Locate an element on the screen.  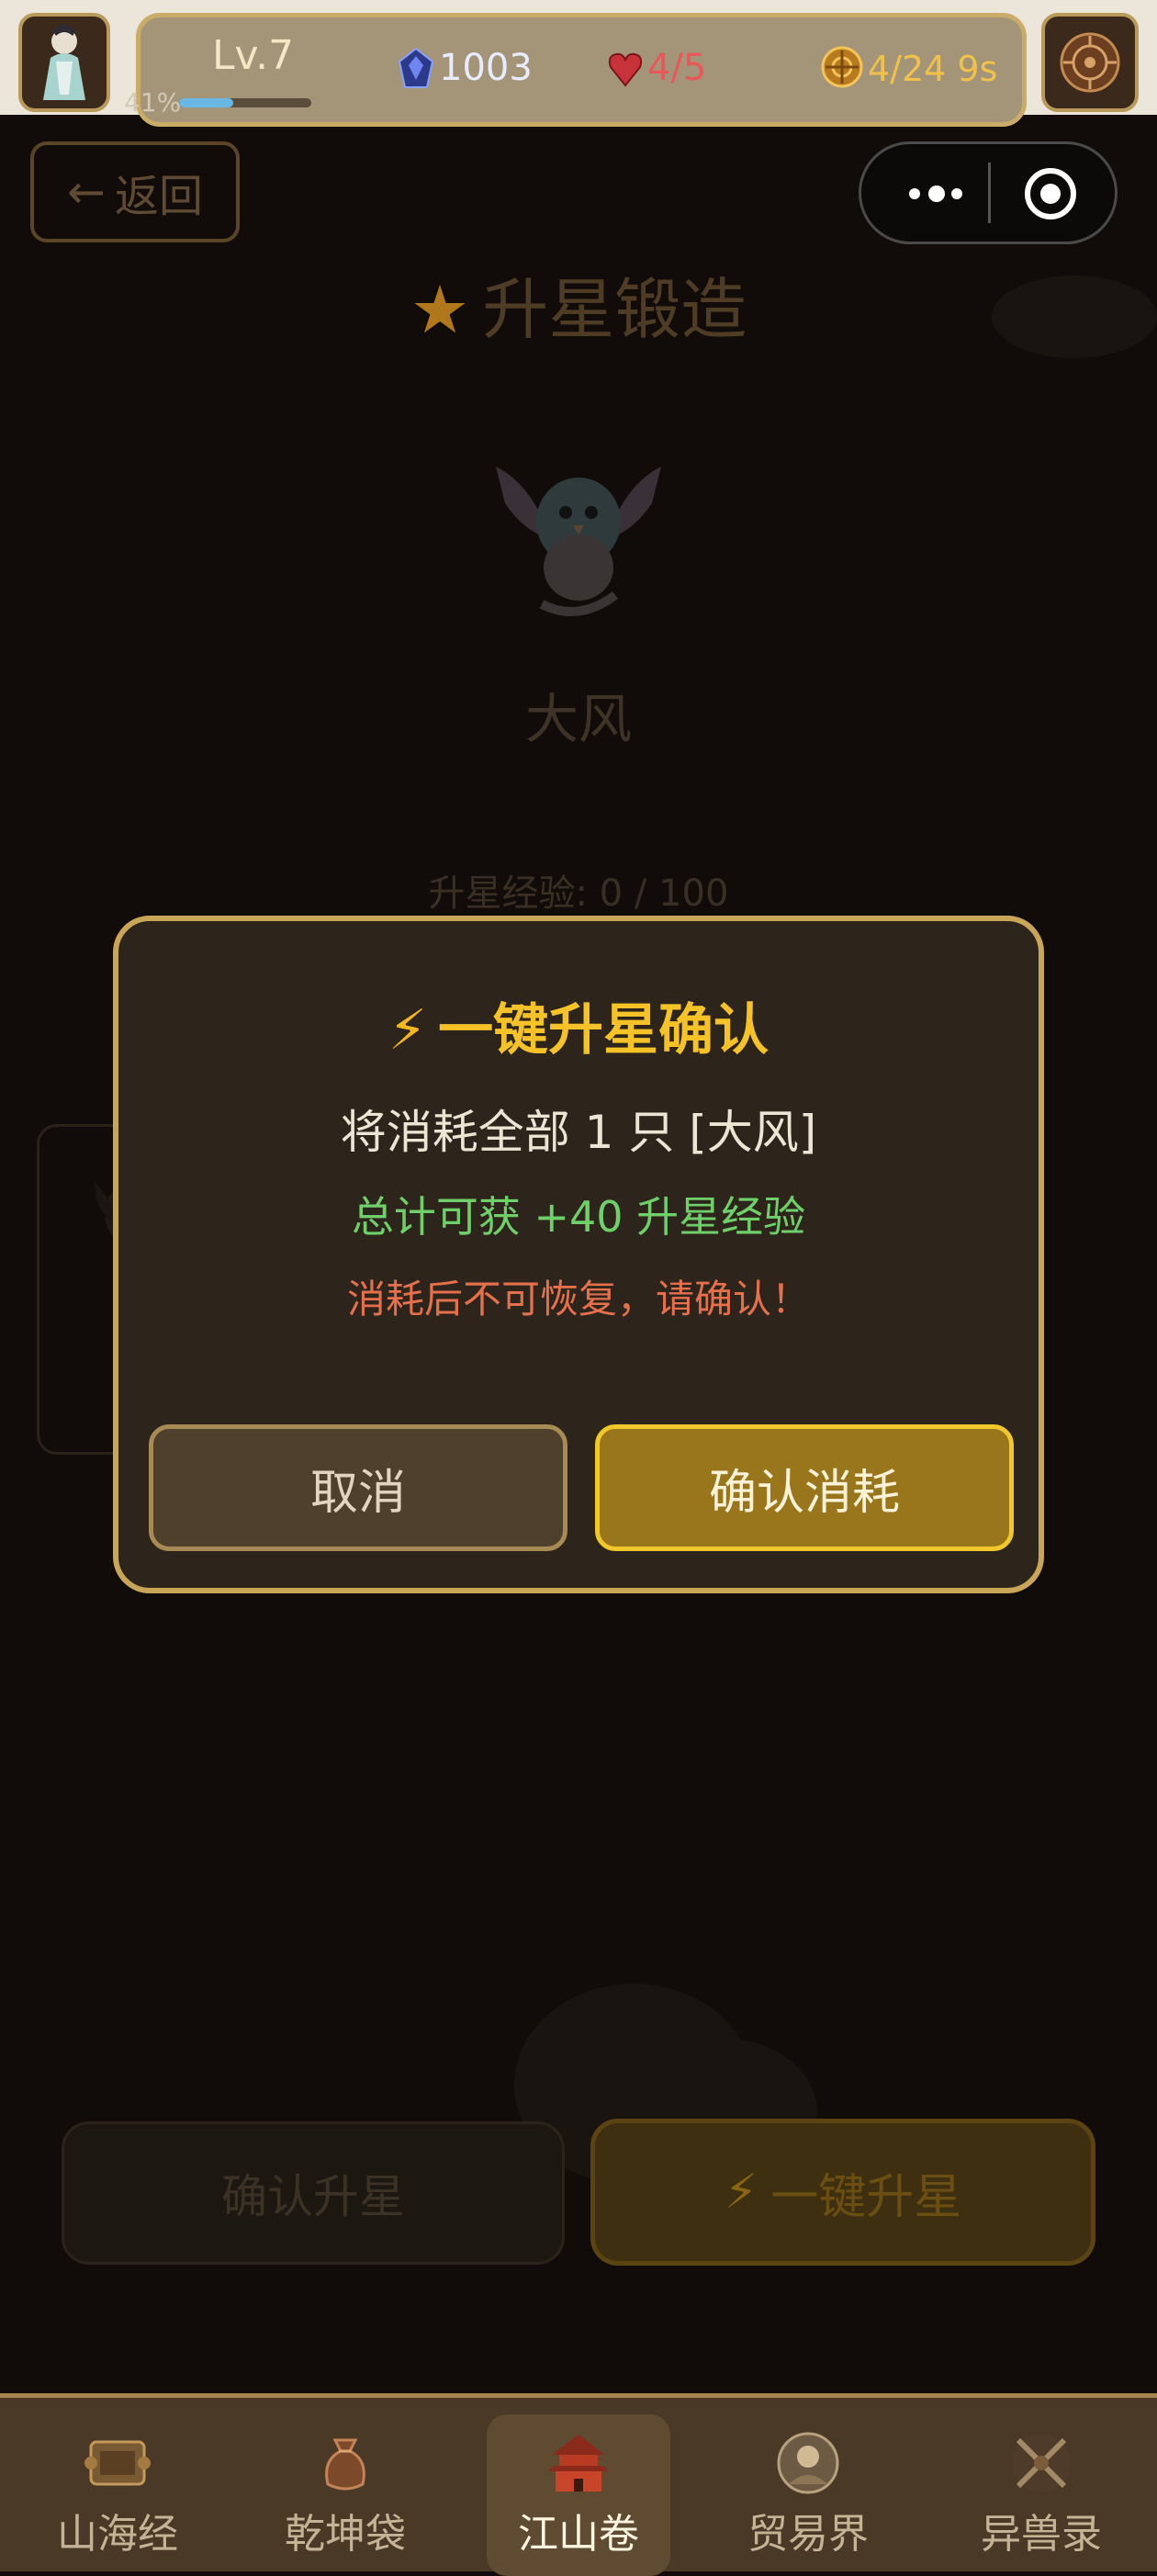
scroll-icon is located at coordinates (117, 2463).